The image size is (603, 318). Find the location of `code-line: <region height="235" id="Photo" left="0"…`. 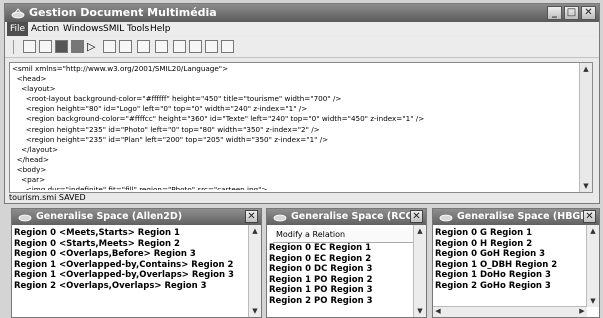

code-line: <region height="235" id="Photo" left="0"… is located at coordinates (166, 129).